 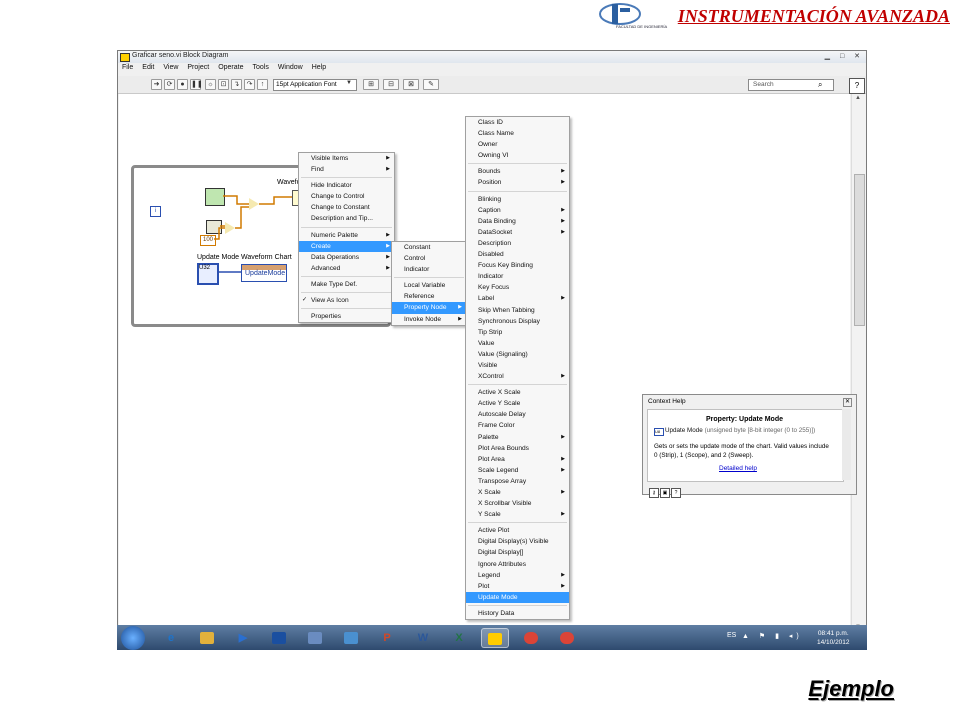 I want to click on menu-item: Synchronous Display, so click(x=517, y=321).